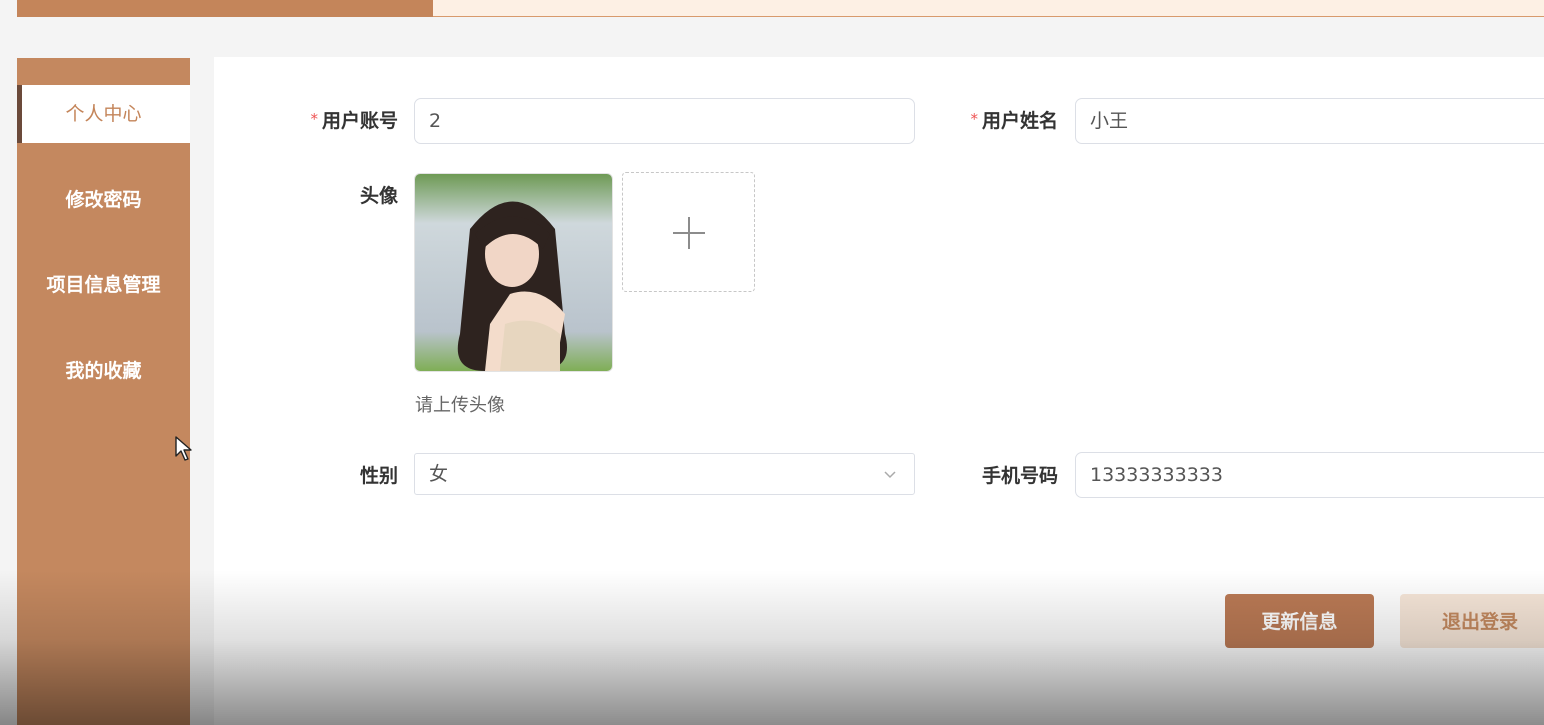 The width and height of the screenshot is (1544, 725). Describe the element at coordinates (890, 475) in the screenshot. I see `chevron-down-icon` at that location.